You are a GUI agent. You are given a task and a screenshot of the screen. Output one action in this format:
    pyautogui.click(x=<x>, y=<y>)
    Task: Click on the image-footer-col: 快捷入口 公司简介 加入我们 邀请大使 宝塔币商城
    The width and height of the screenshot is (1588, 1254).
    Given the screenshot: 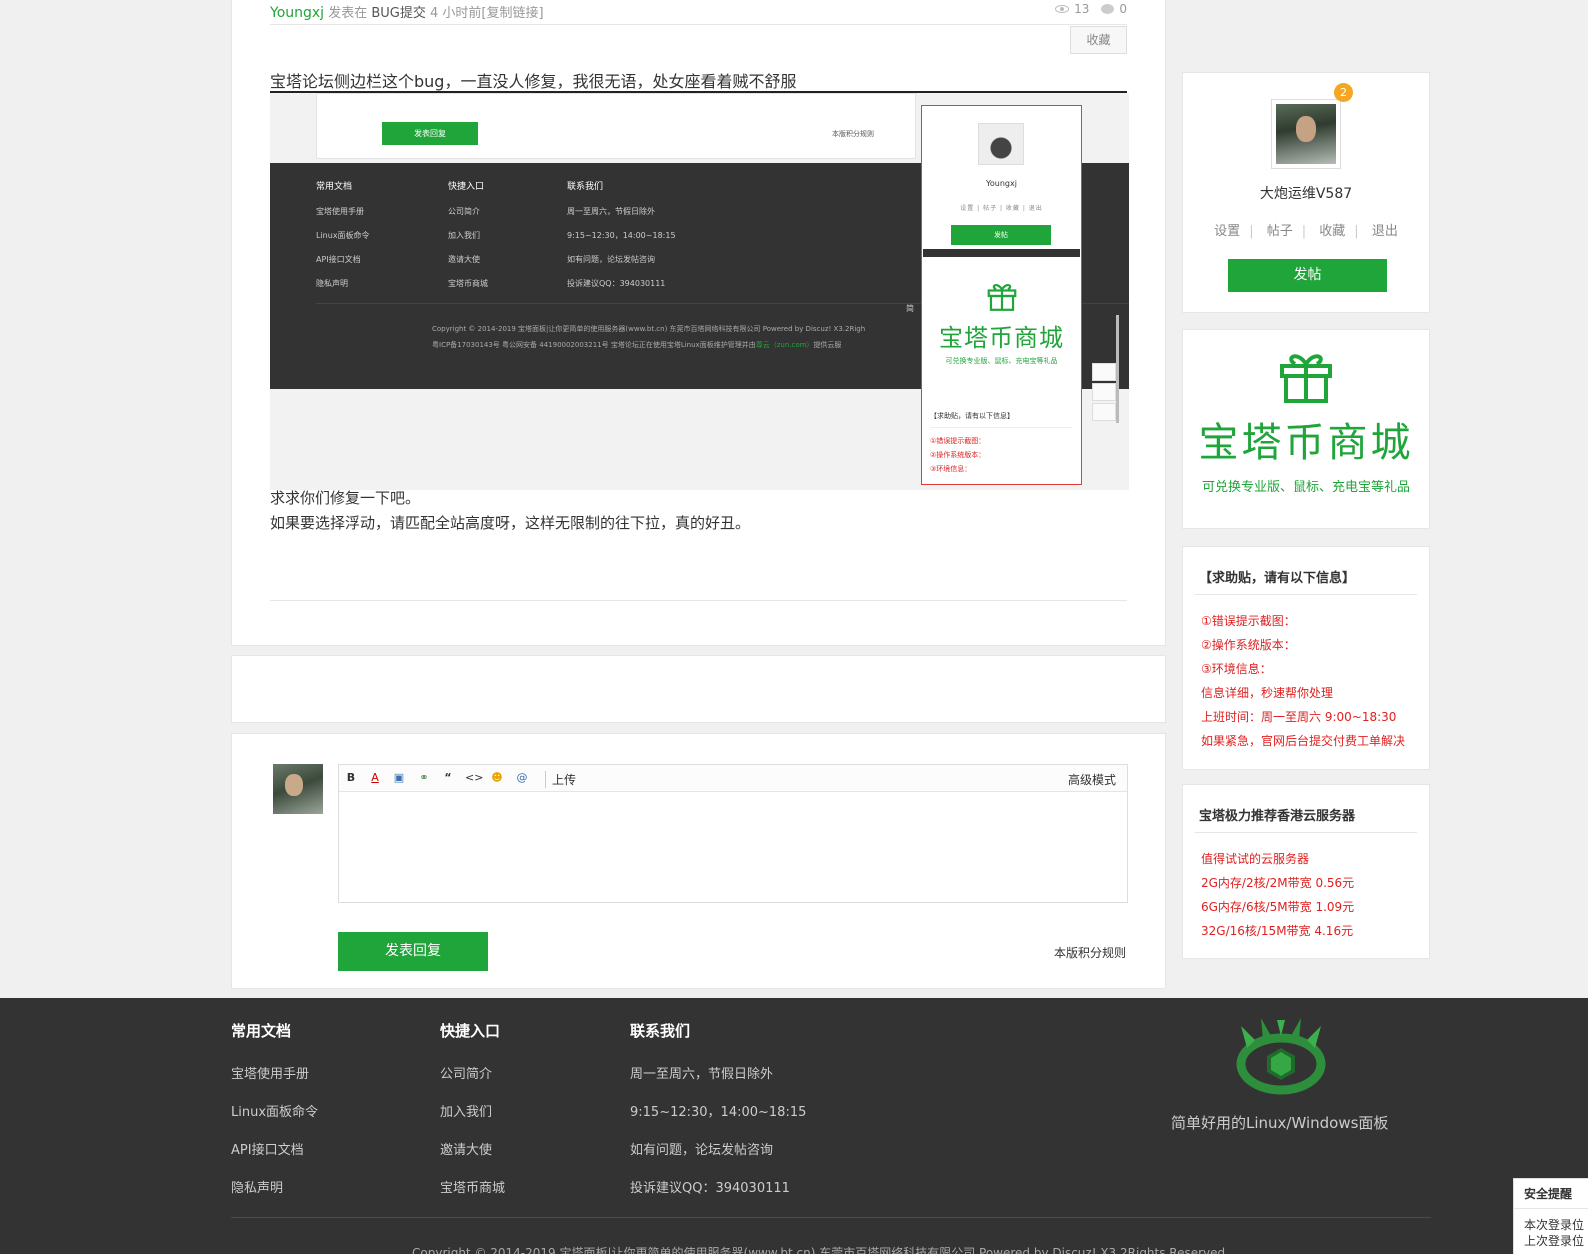 What is the action you would take?
    pyautogui.click(x=468, y=235)
    